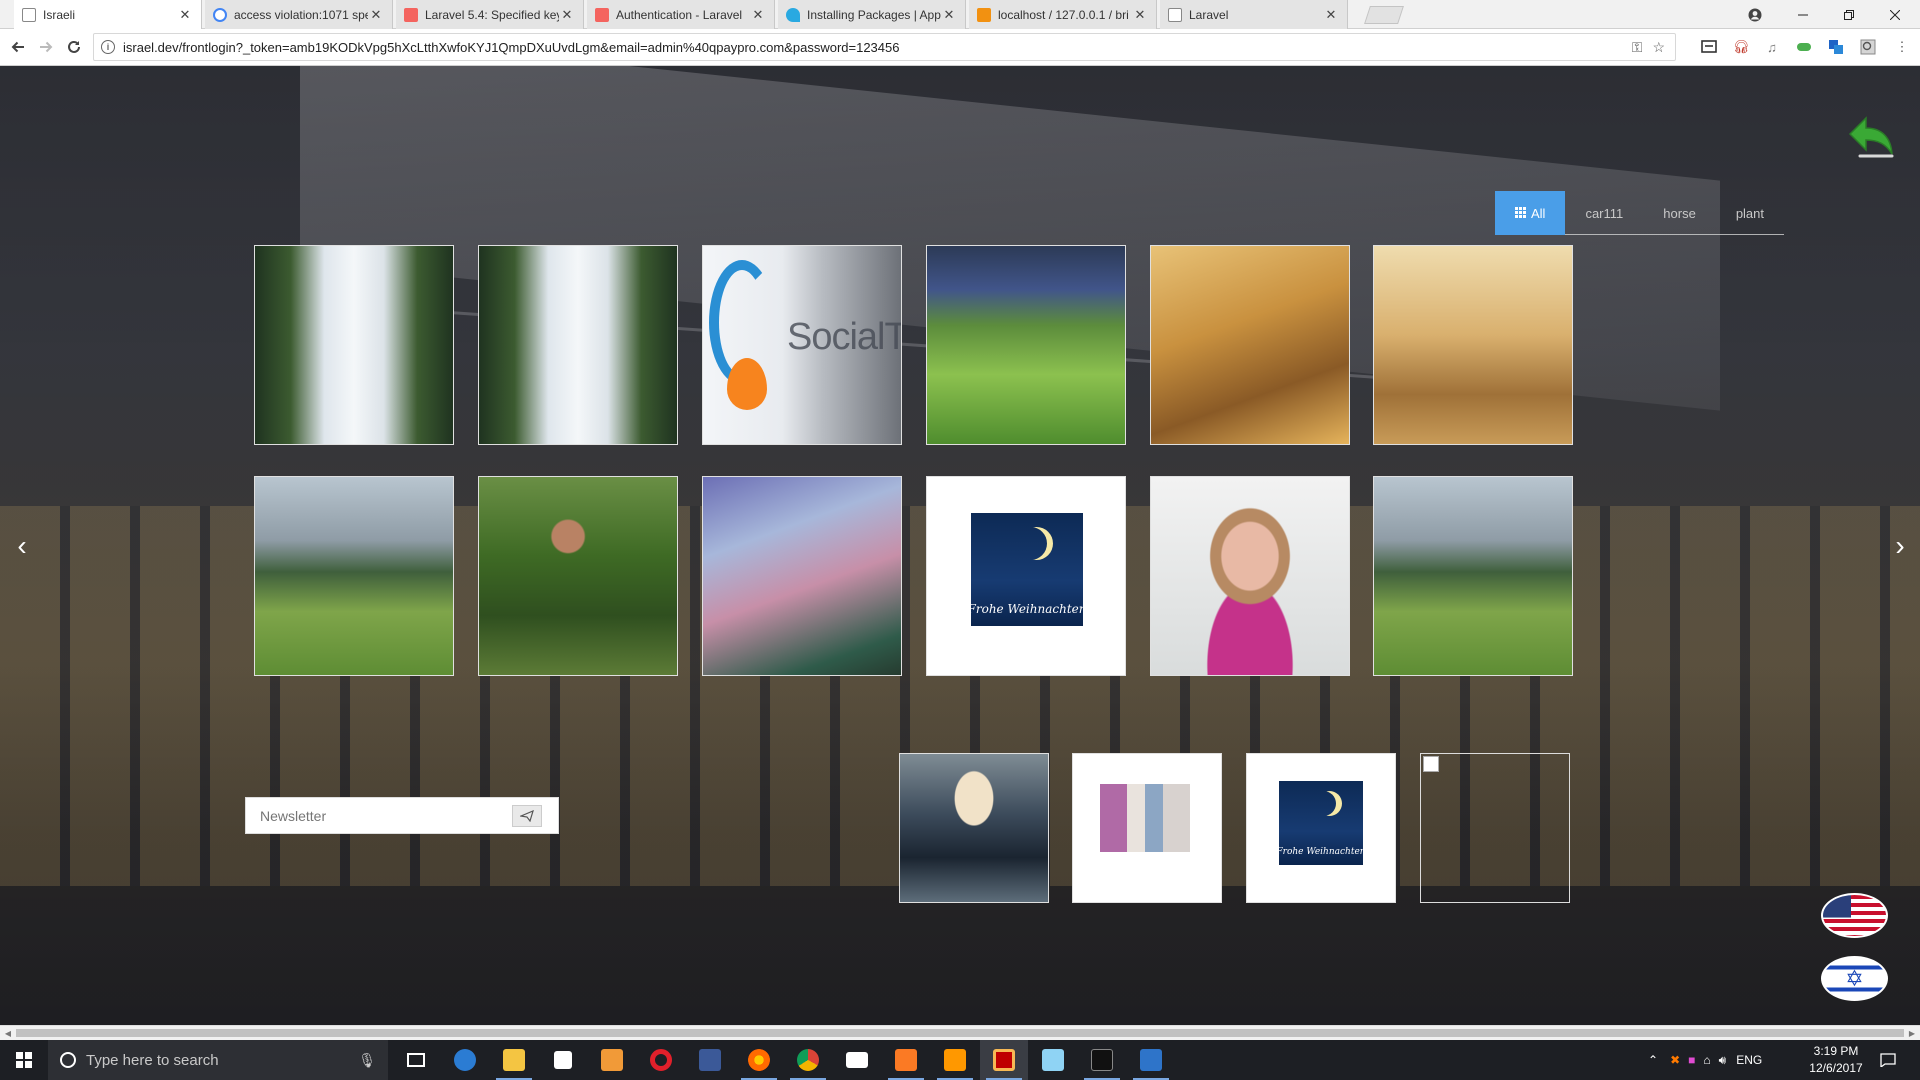 The width and height of the screenshot is (1920, 1080). What do you see at coordinates (802, 345) in the screenshot?
I see `gallery-image-socialtime-logo: SocialTime` at bounding box center [802, 345].